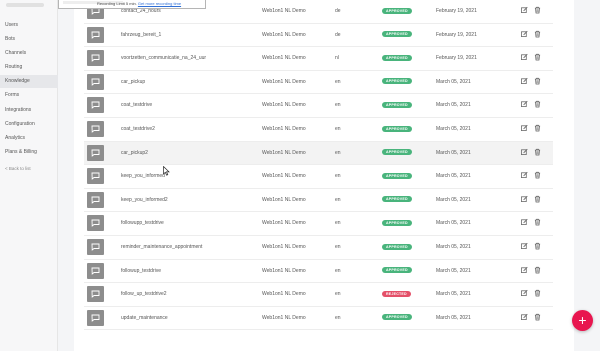 This screenshot has width=600, height=351. Describe the element at coordinates (186, 130) in the screenshot. I see `template-name: coat_testdrive2` at that location.